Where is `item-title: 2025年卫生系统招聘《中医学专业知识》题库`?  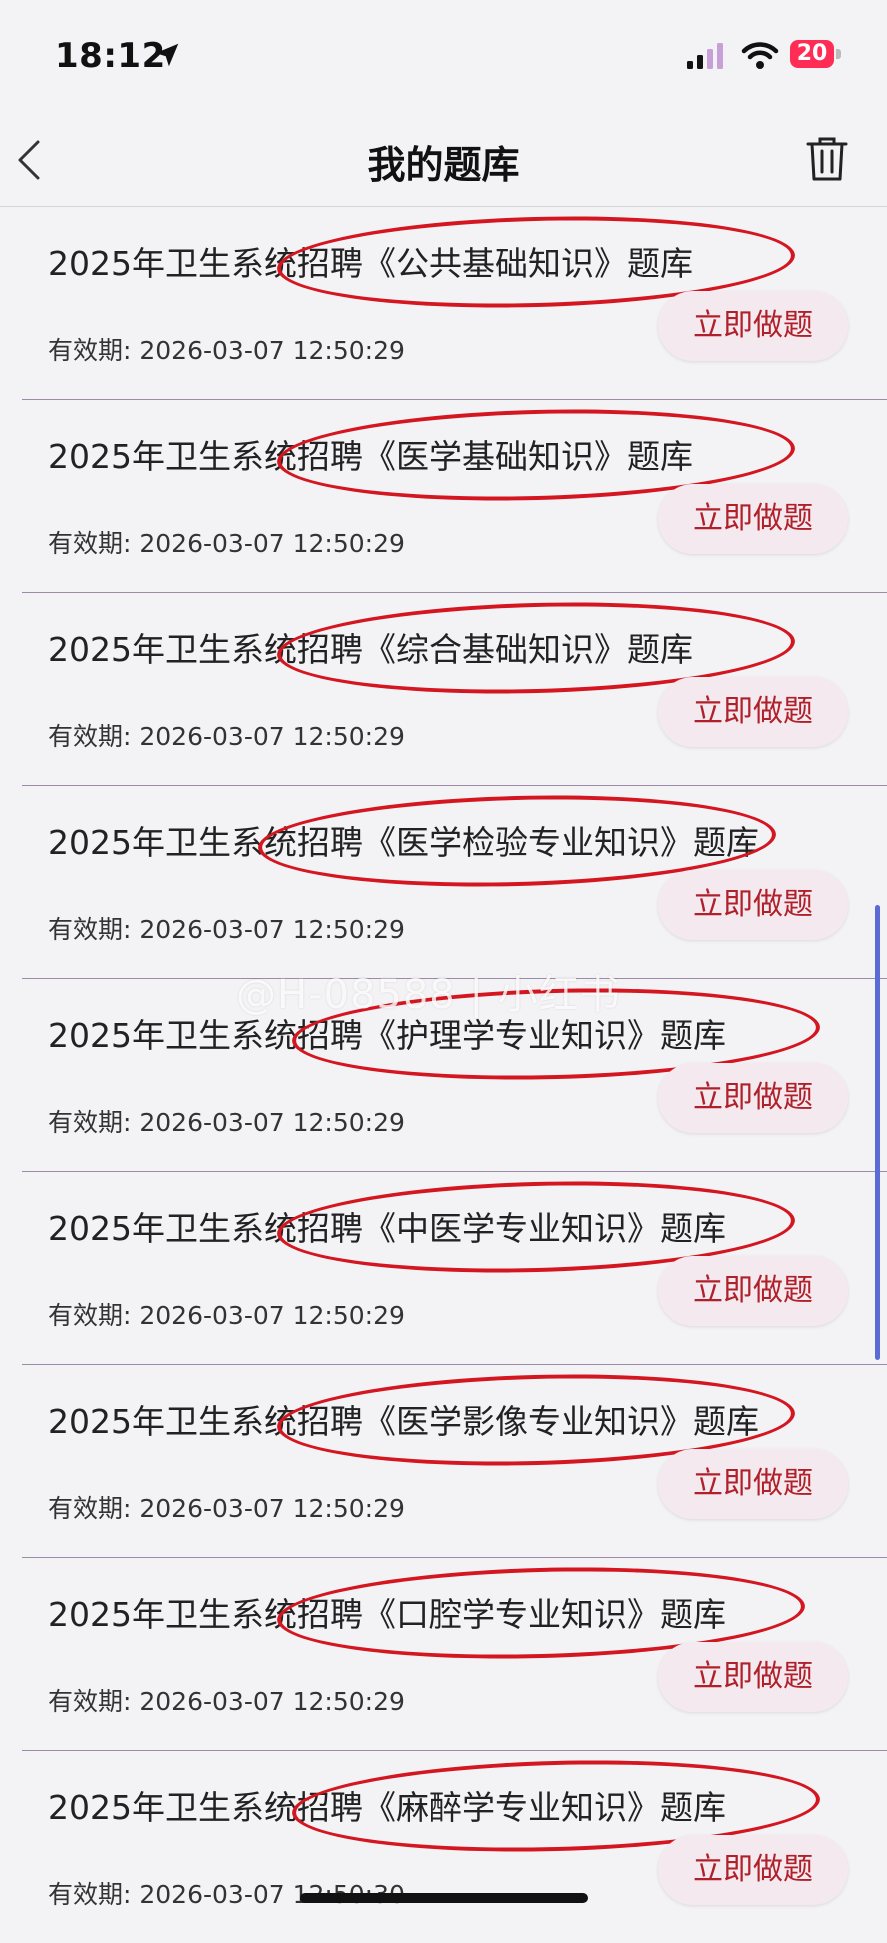
item-title: 2025年卫生系统招聘《中医学专业知识》题库 is located at coordinates (387, 1228).